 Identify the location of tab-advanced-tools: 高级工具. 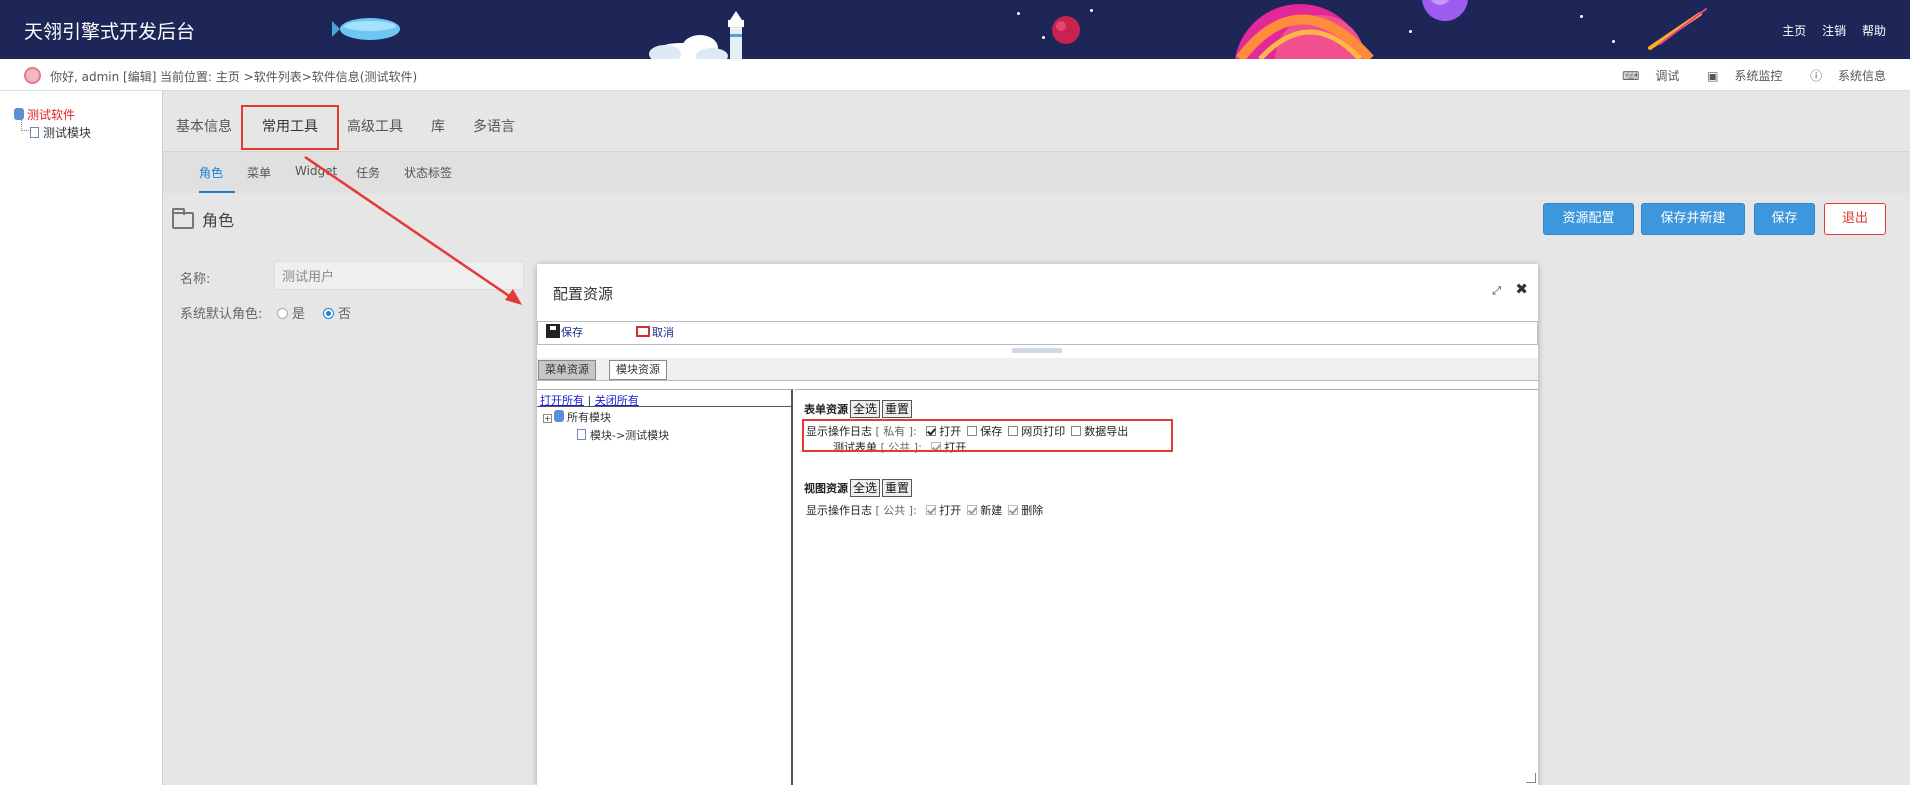
(375, 127).